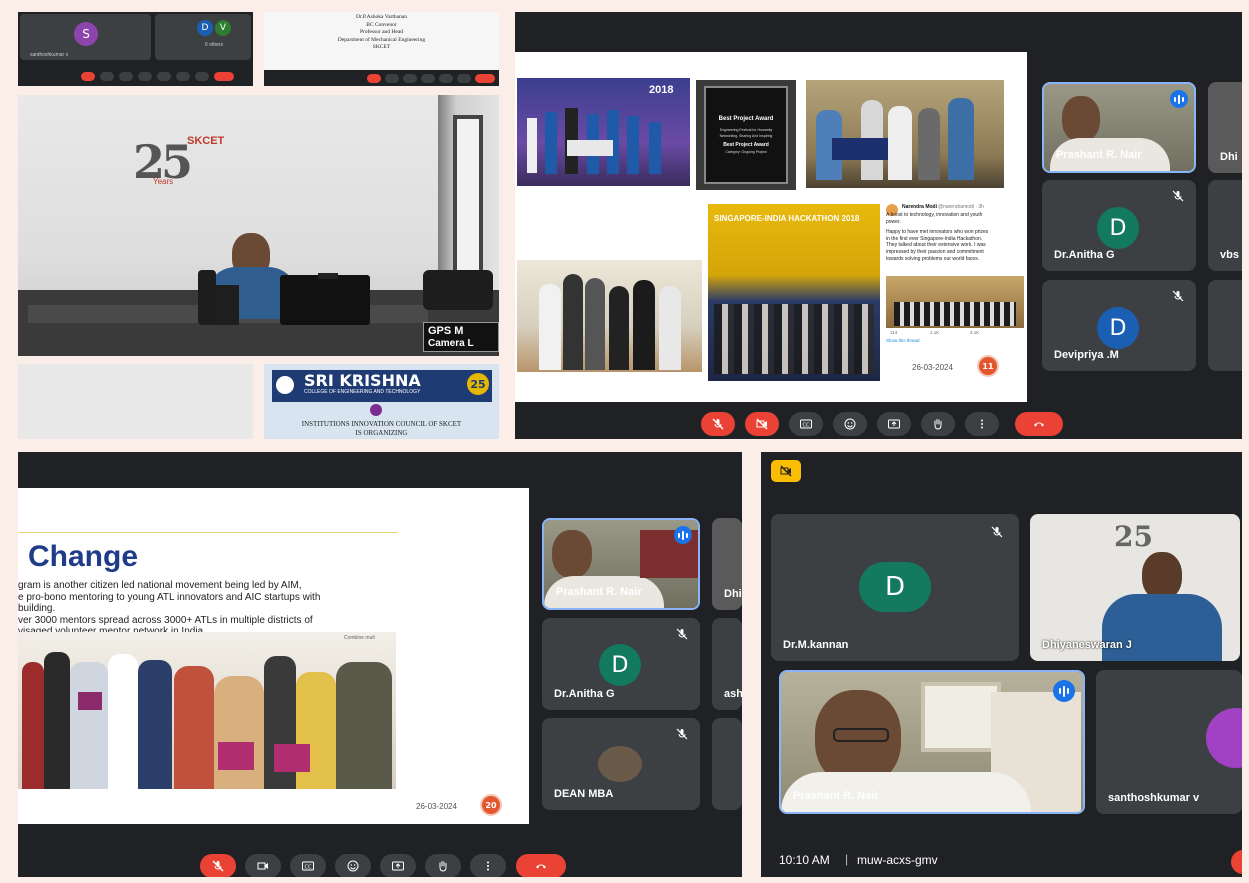 The width and height of the screenshot is (1249, 883). I want to click on emoji-icon, so click(353, 866).